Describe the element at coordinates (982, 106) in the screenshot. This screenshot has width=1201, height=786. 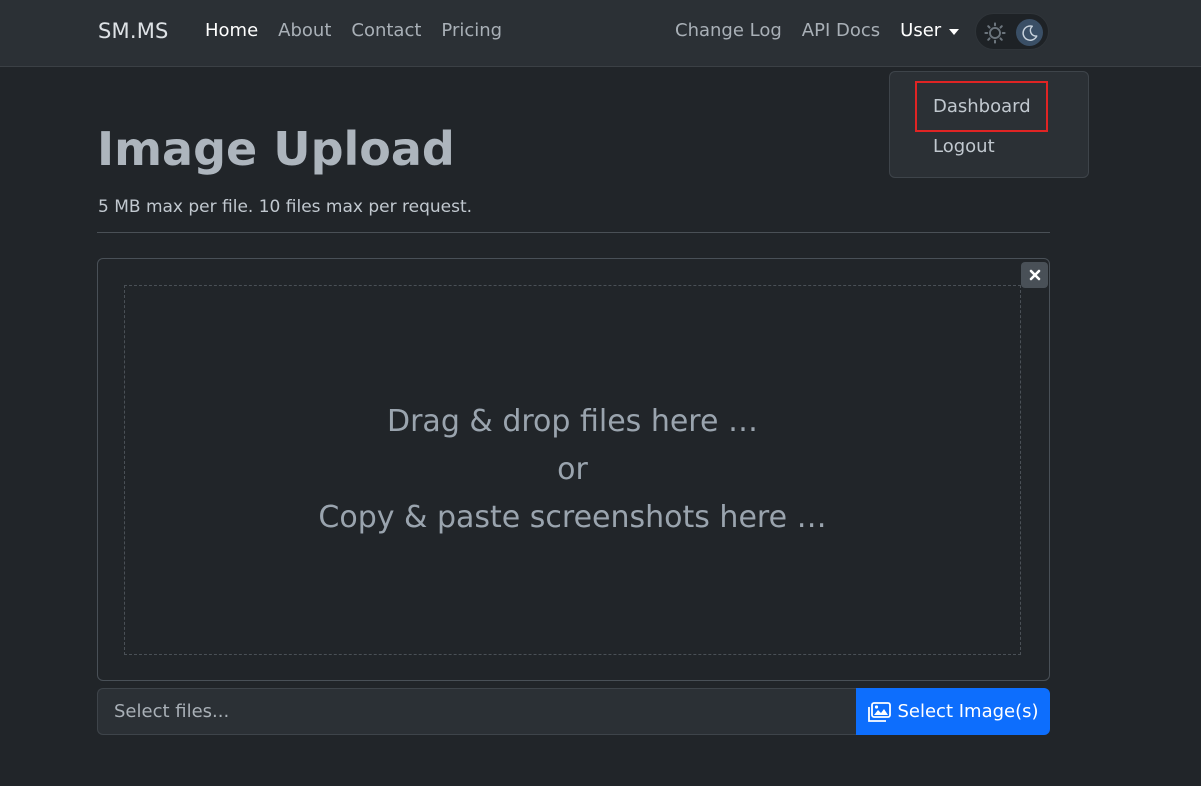
I see `dropdown-item-dashboard: Dashboard` at that location.